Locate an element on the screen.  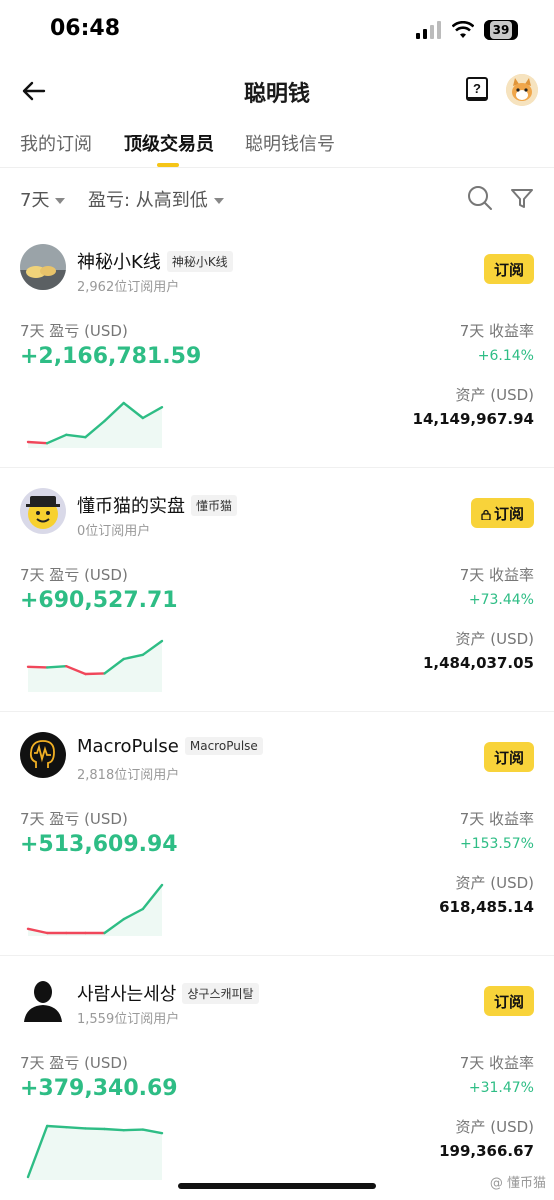
status-bar: 06:48 39 is located at coordinates (277, 31).